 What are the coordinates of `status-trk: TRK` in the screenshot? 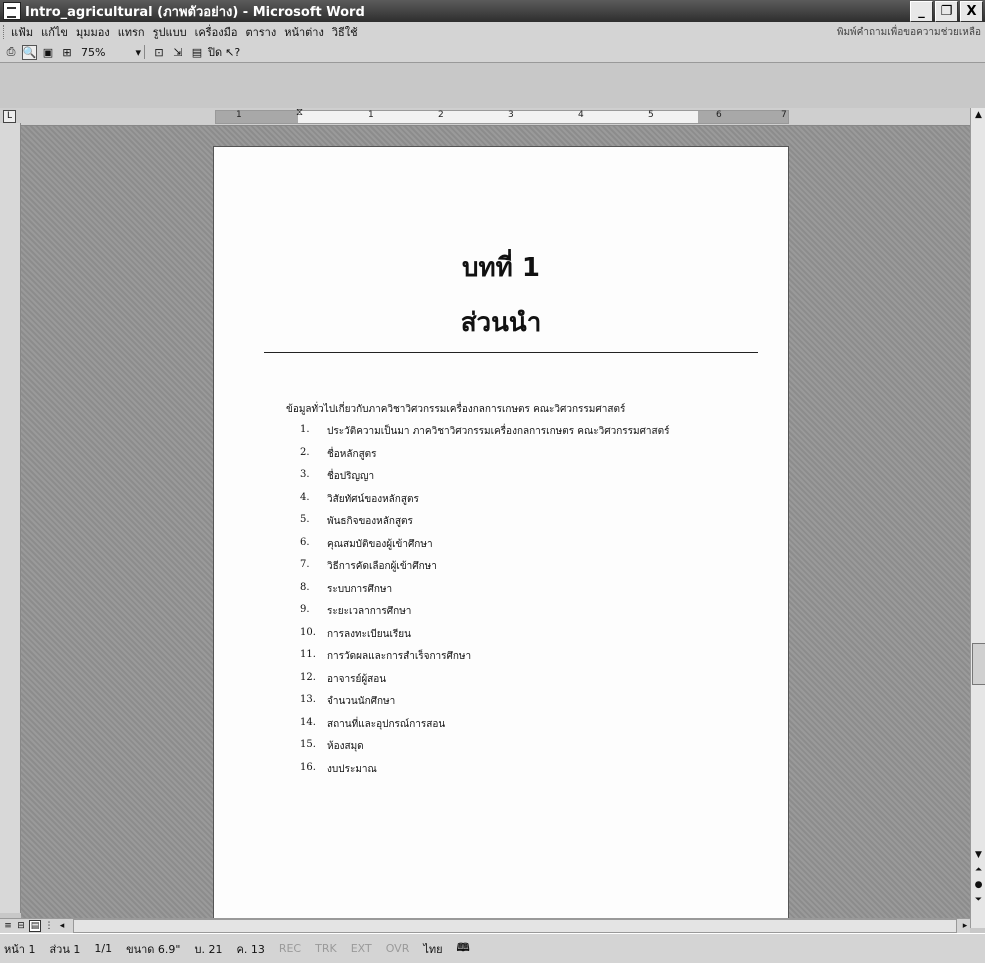 It's located at (326, 948).